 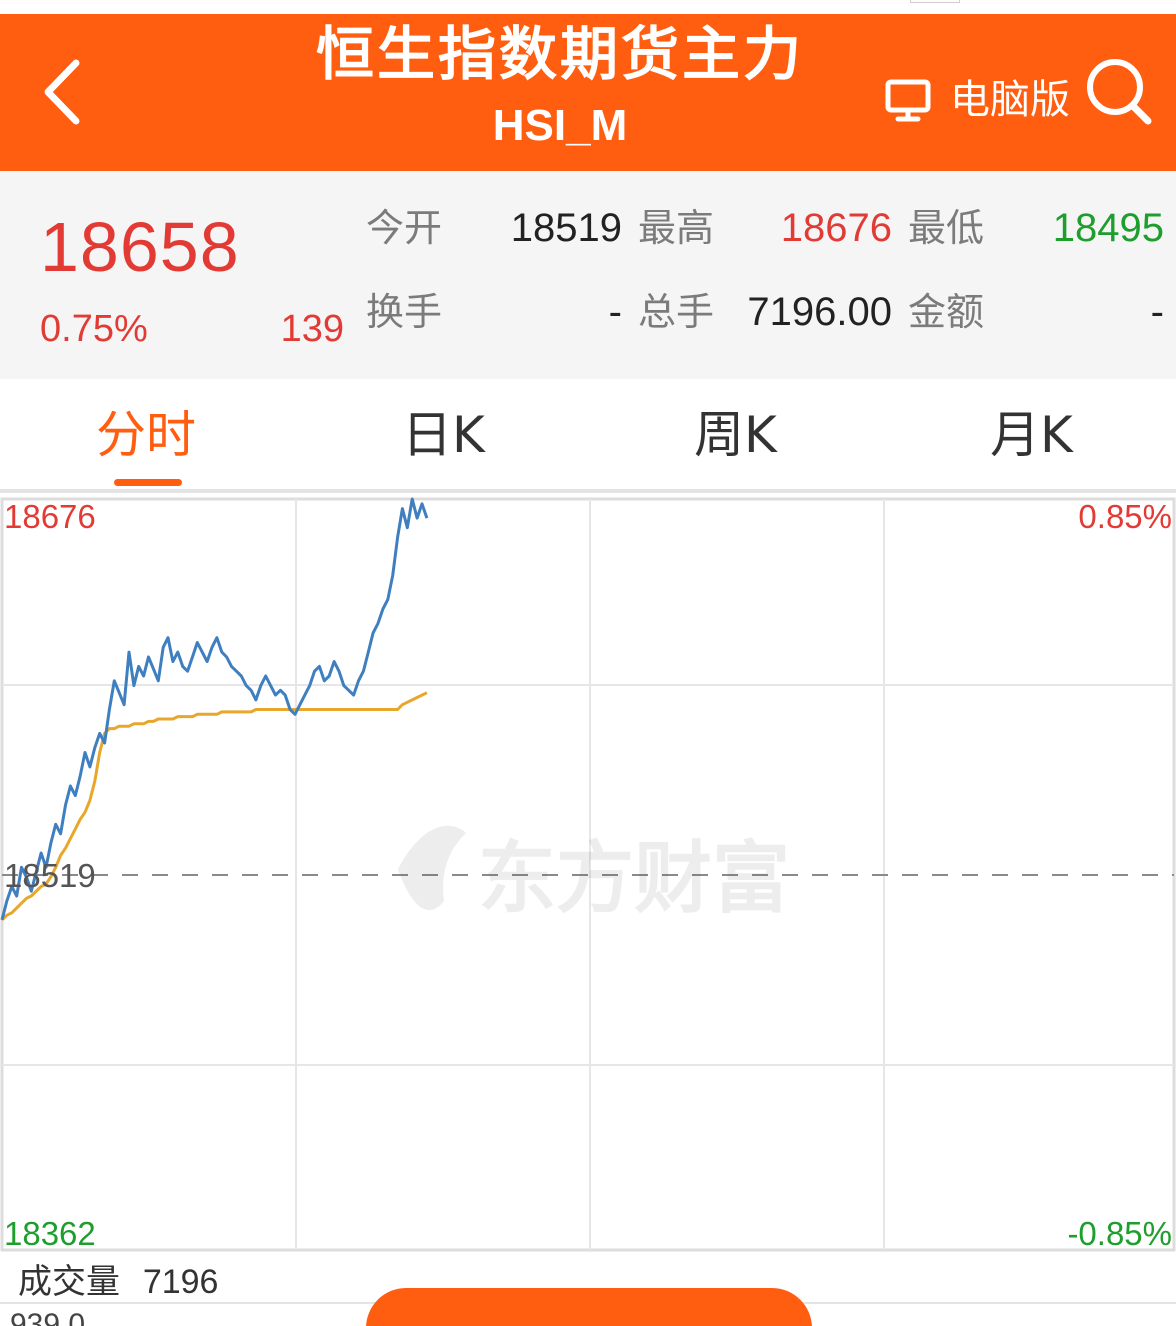 What do you see at coordinates (1108, 228) in the screenshot?
I see `low-value: 18495` at bounding box center [1108, 228].